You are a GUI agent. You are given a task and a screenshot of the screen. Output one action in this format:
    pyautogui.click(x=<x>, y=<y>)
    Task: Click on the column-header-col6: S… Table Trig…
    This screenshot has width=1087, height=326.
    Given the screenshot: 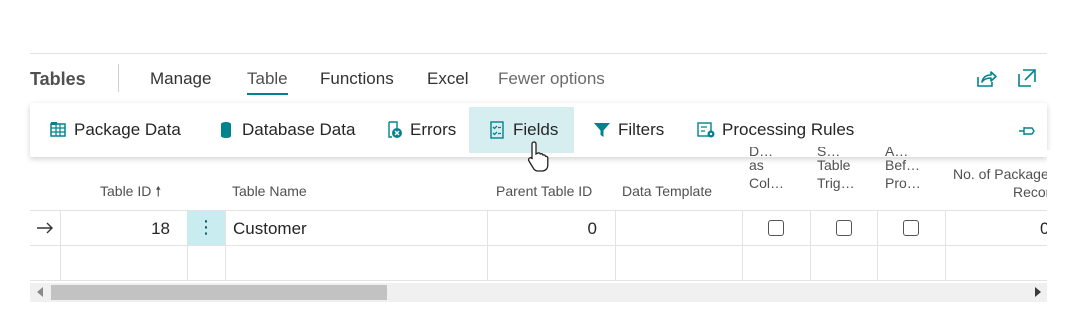 What is the action you would take?
    pyautogui.click(x=836, y=169)
    